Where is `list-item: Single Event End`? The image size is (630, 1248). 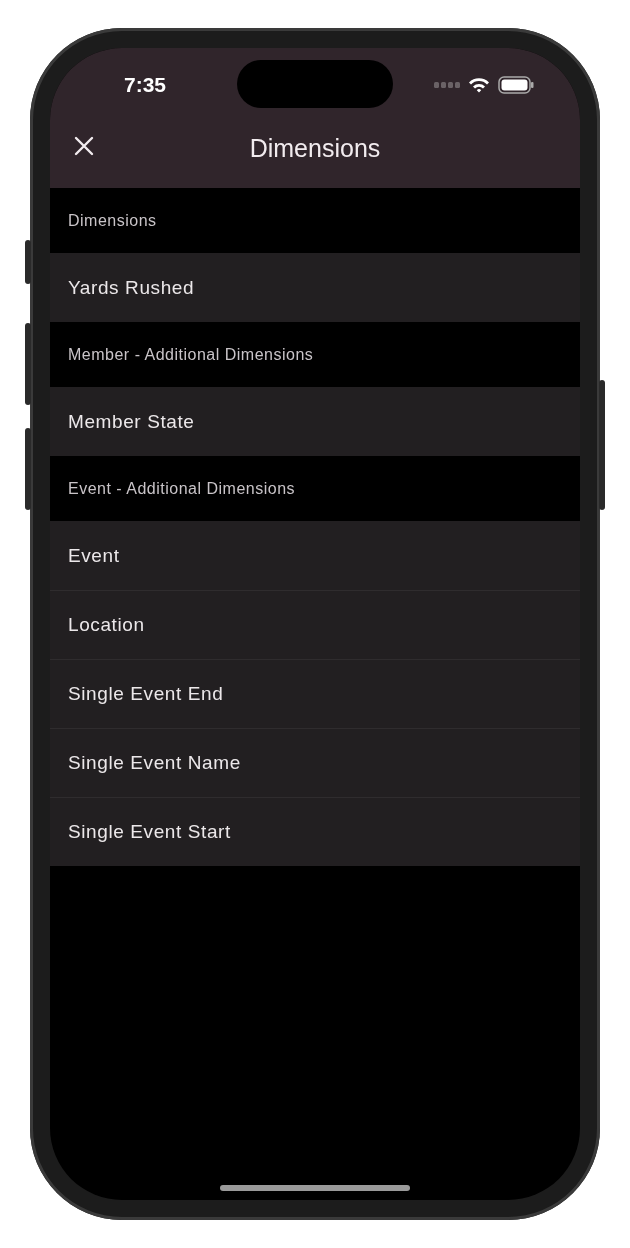 list-item: Single Event End is located at coordinates (315, 693).